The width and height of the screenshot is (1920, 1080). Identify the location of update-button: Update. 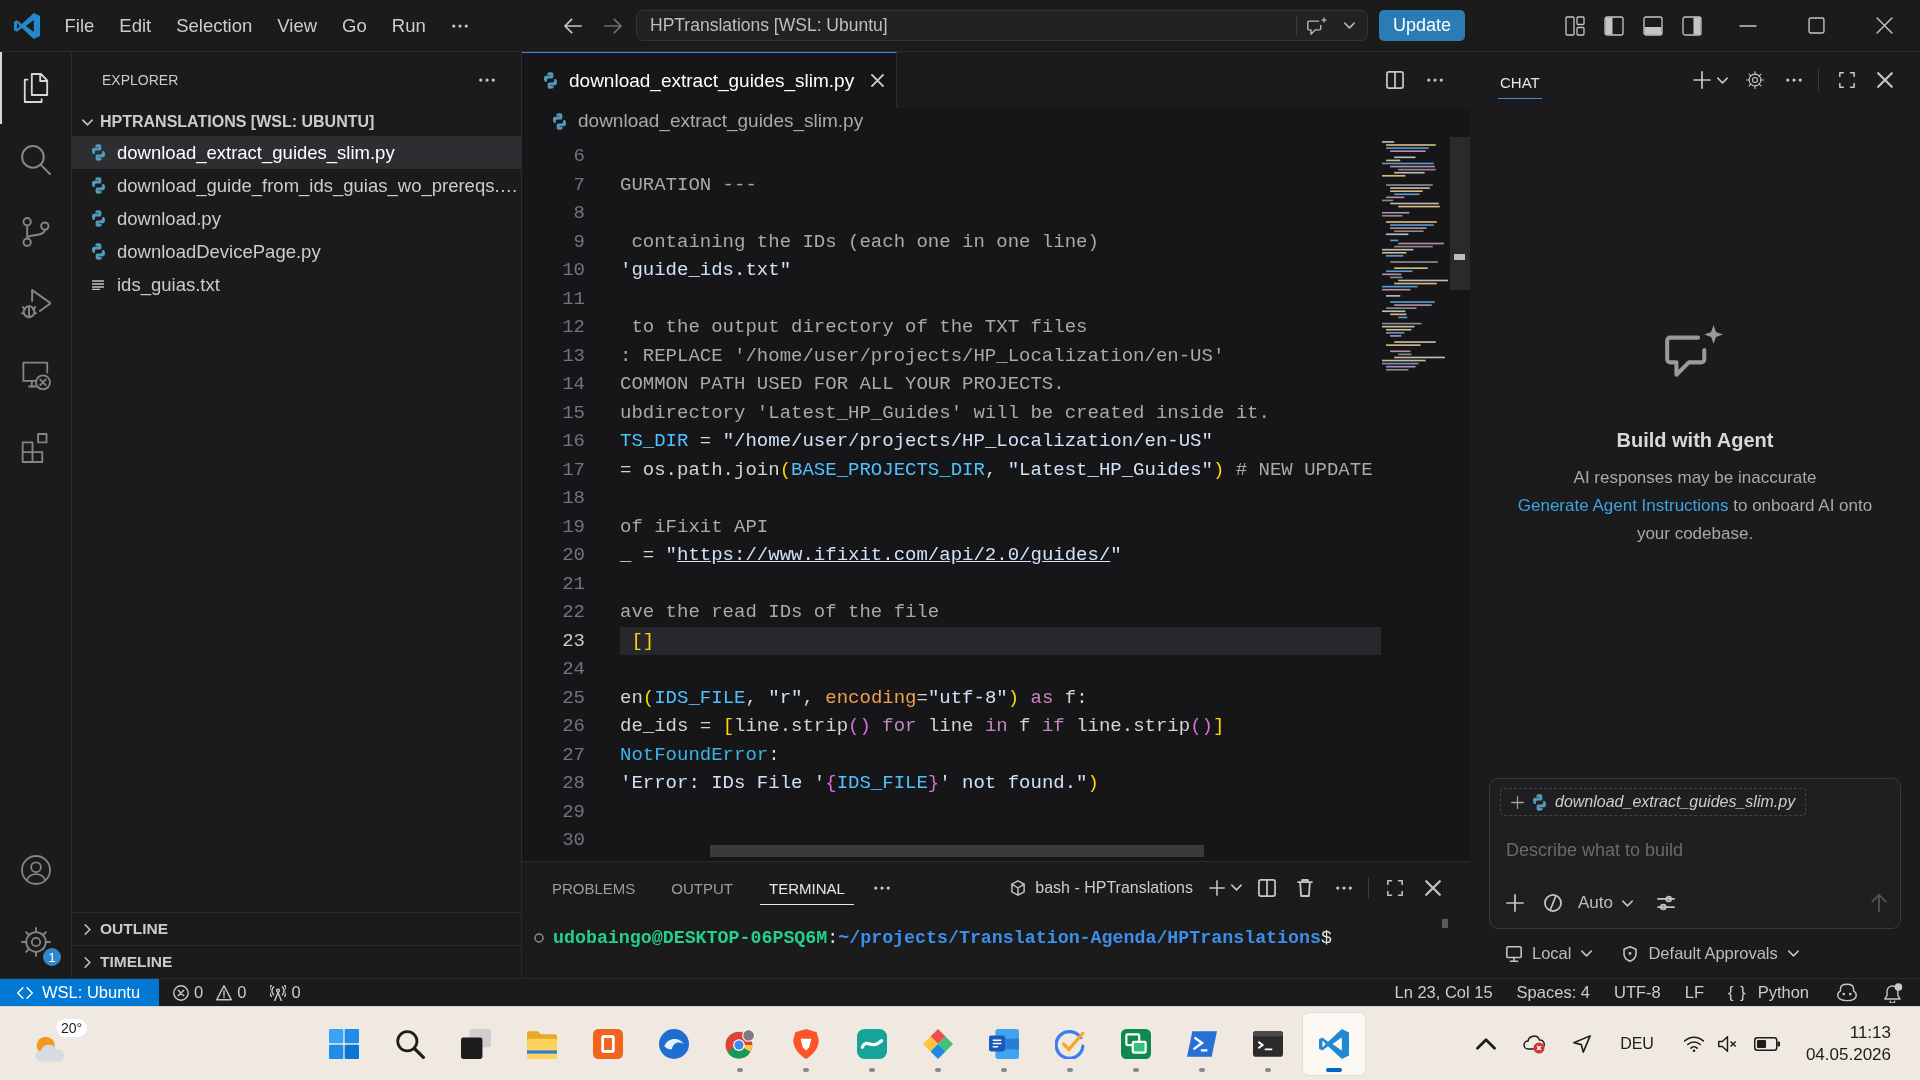
(1422, 25).